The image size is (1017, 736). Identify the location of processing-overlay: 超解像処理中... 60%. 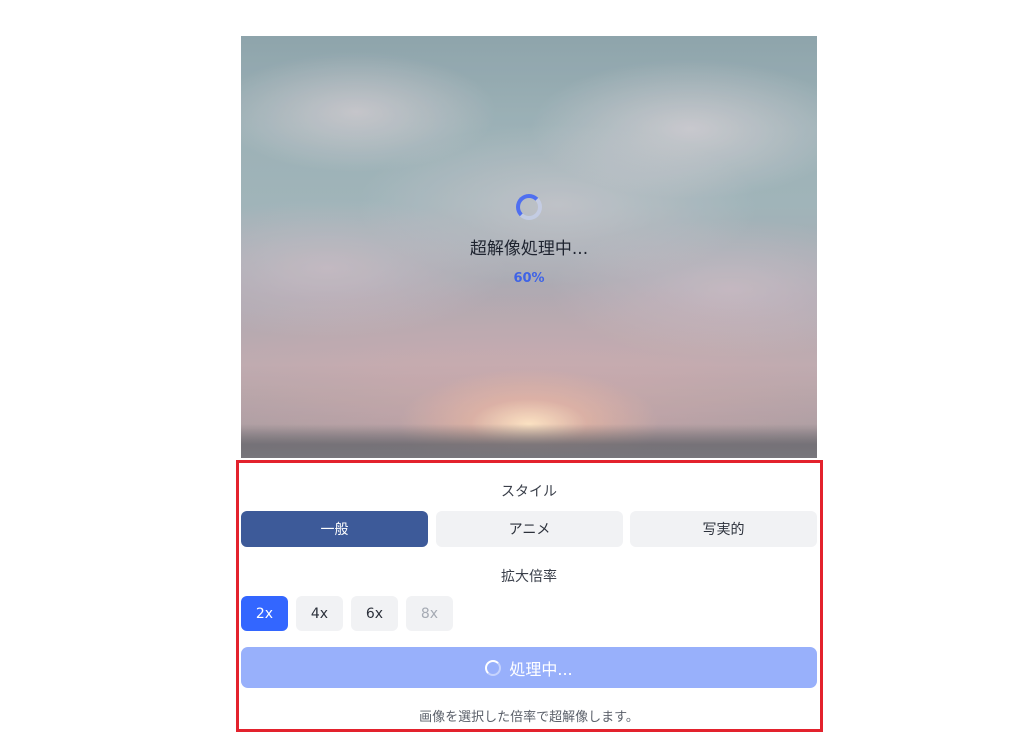
(529, 240).